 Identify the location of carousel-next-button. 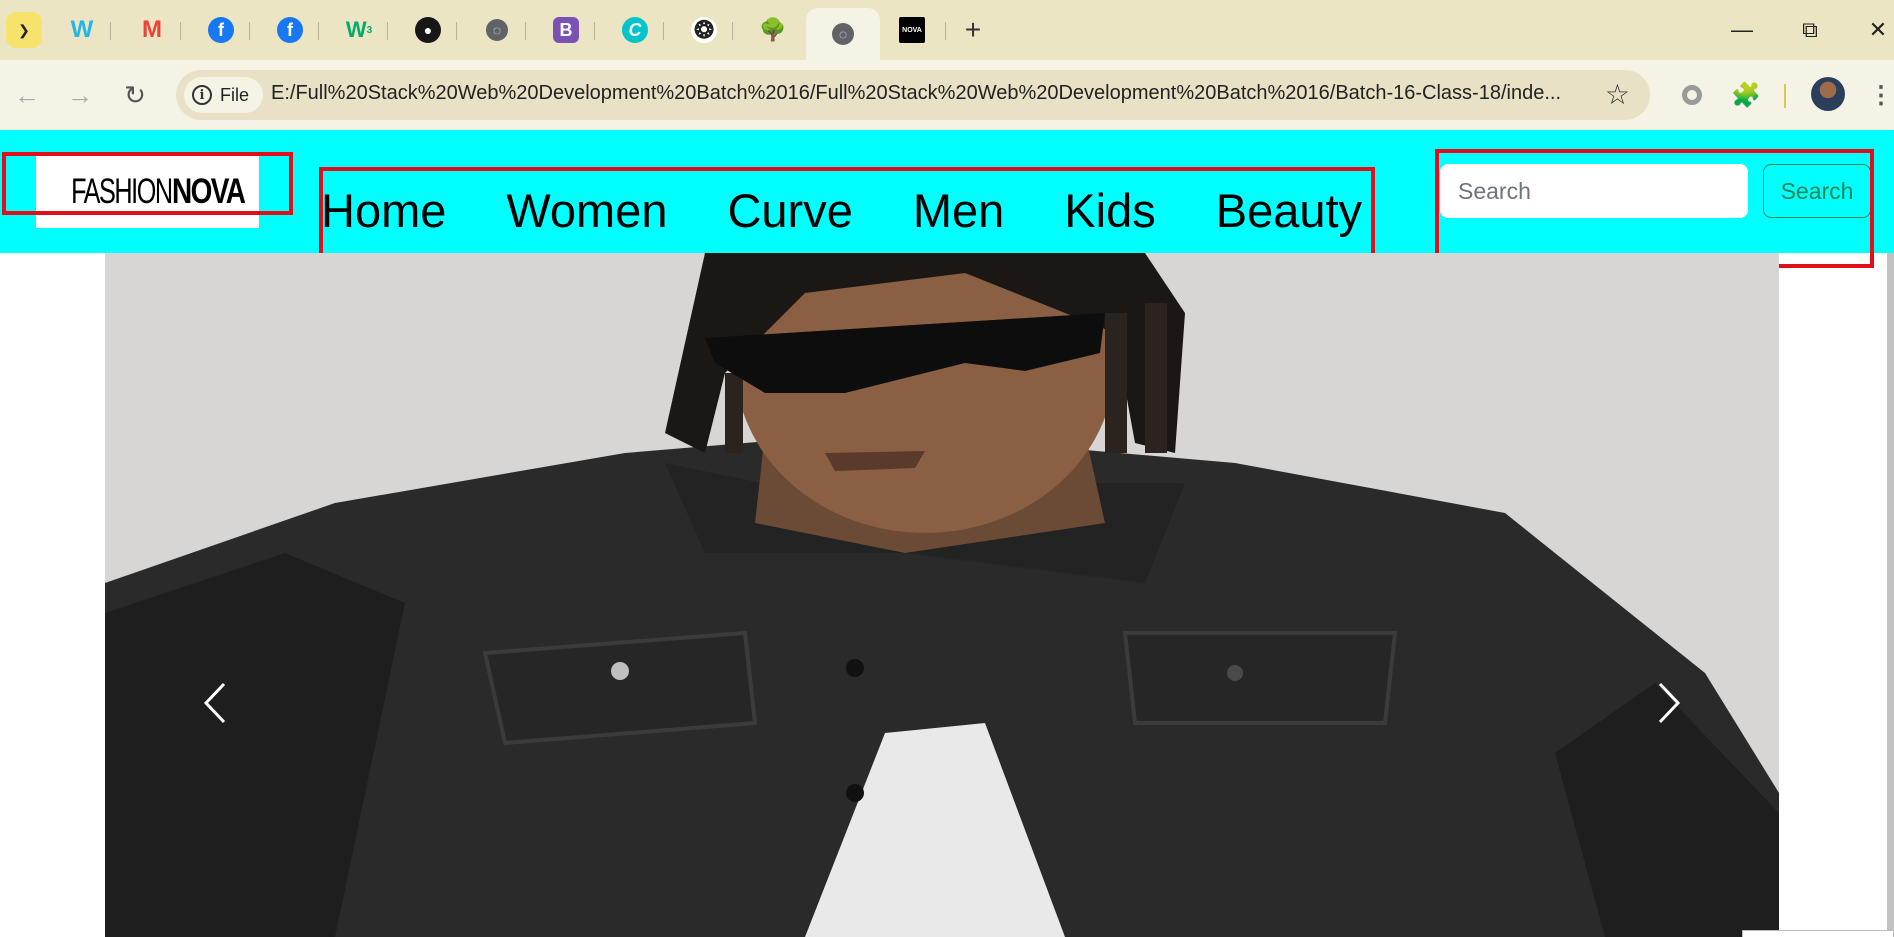
(1669, 703).